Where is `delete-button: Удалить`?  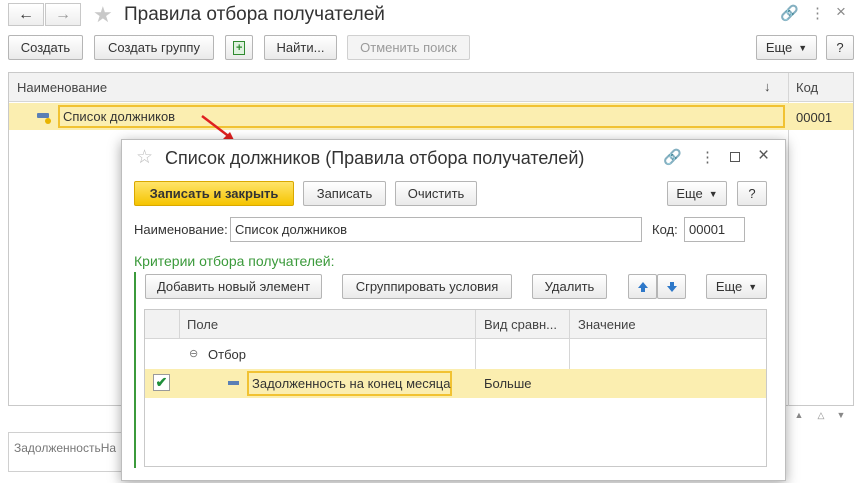
delete-button: Удалить is located at coordinates (569, 286).